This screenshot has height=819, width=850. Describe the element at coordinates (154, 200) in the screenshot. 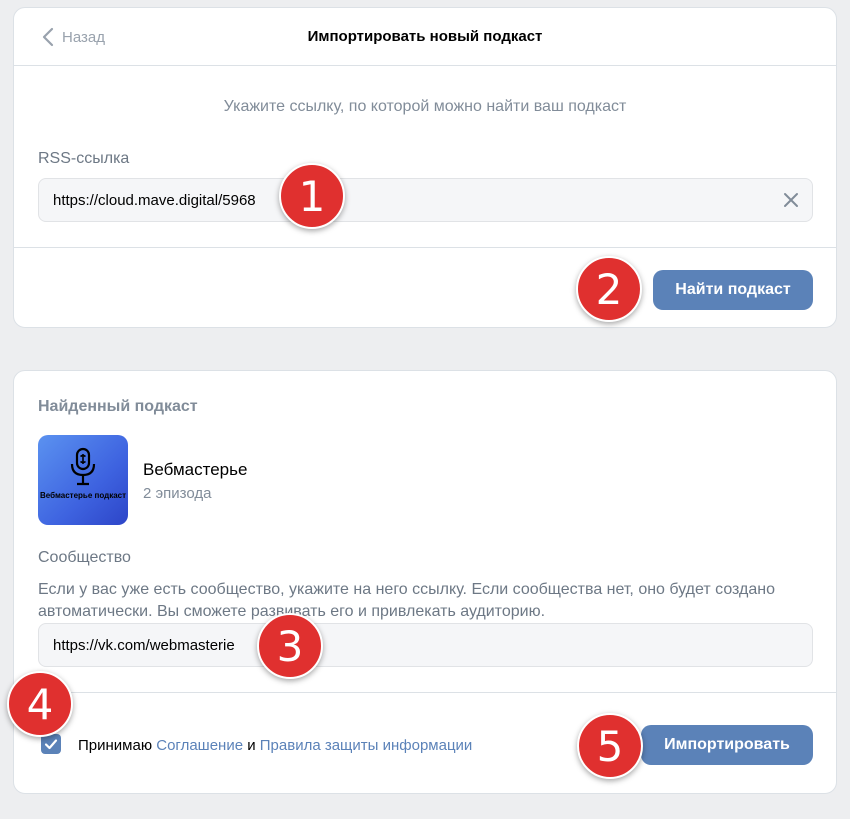

I see `rss-input-value: https://cloud.mave.digital/5968` at that location.